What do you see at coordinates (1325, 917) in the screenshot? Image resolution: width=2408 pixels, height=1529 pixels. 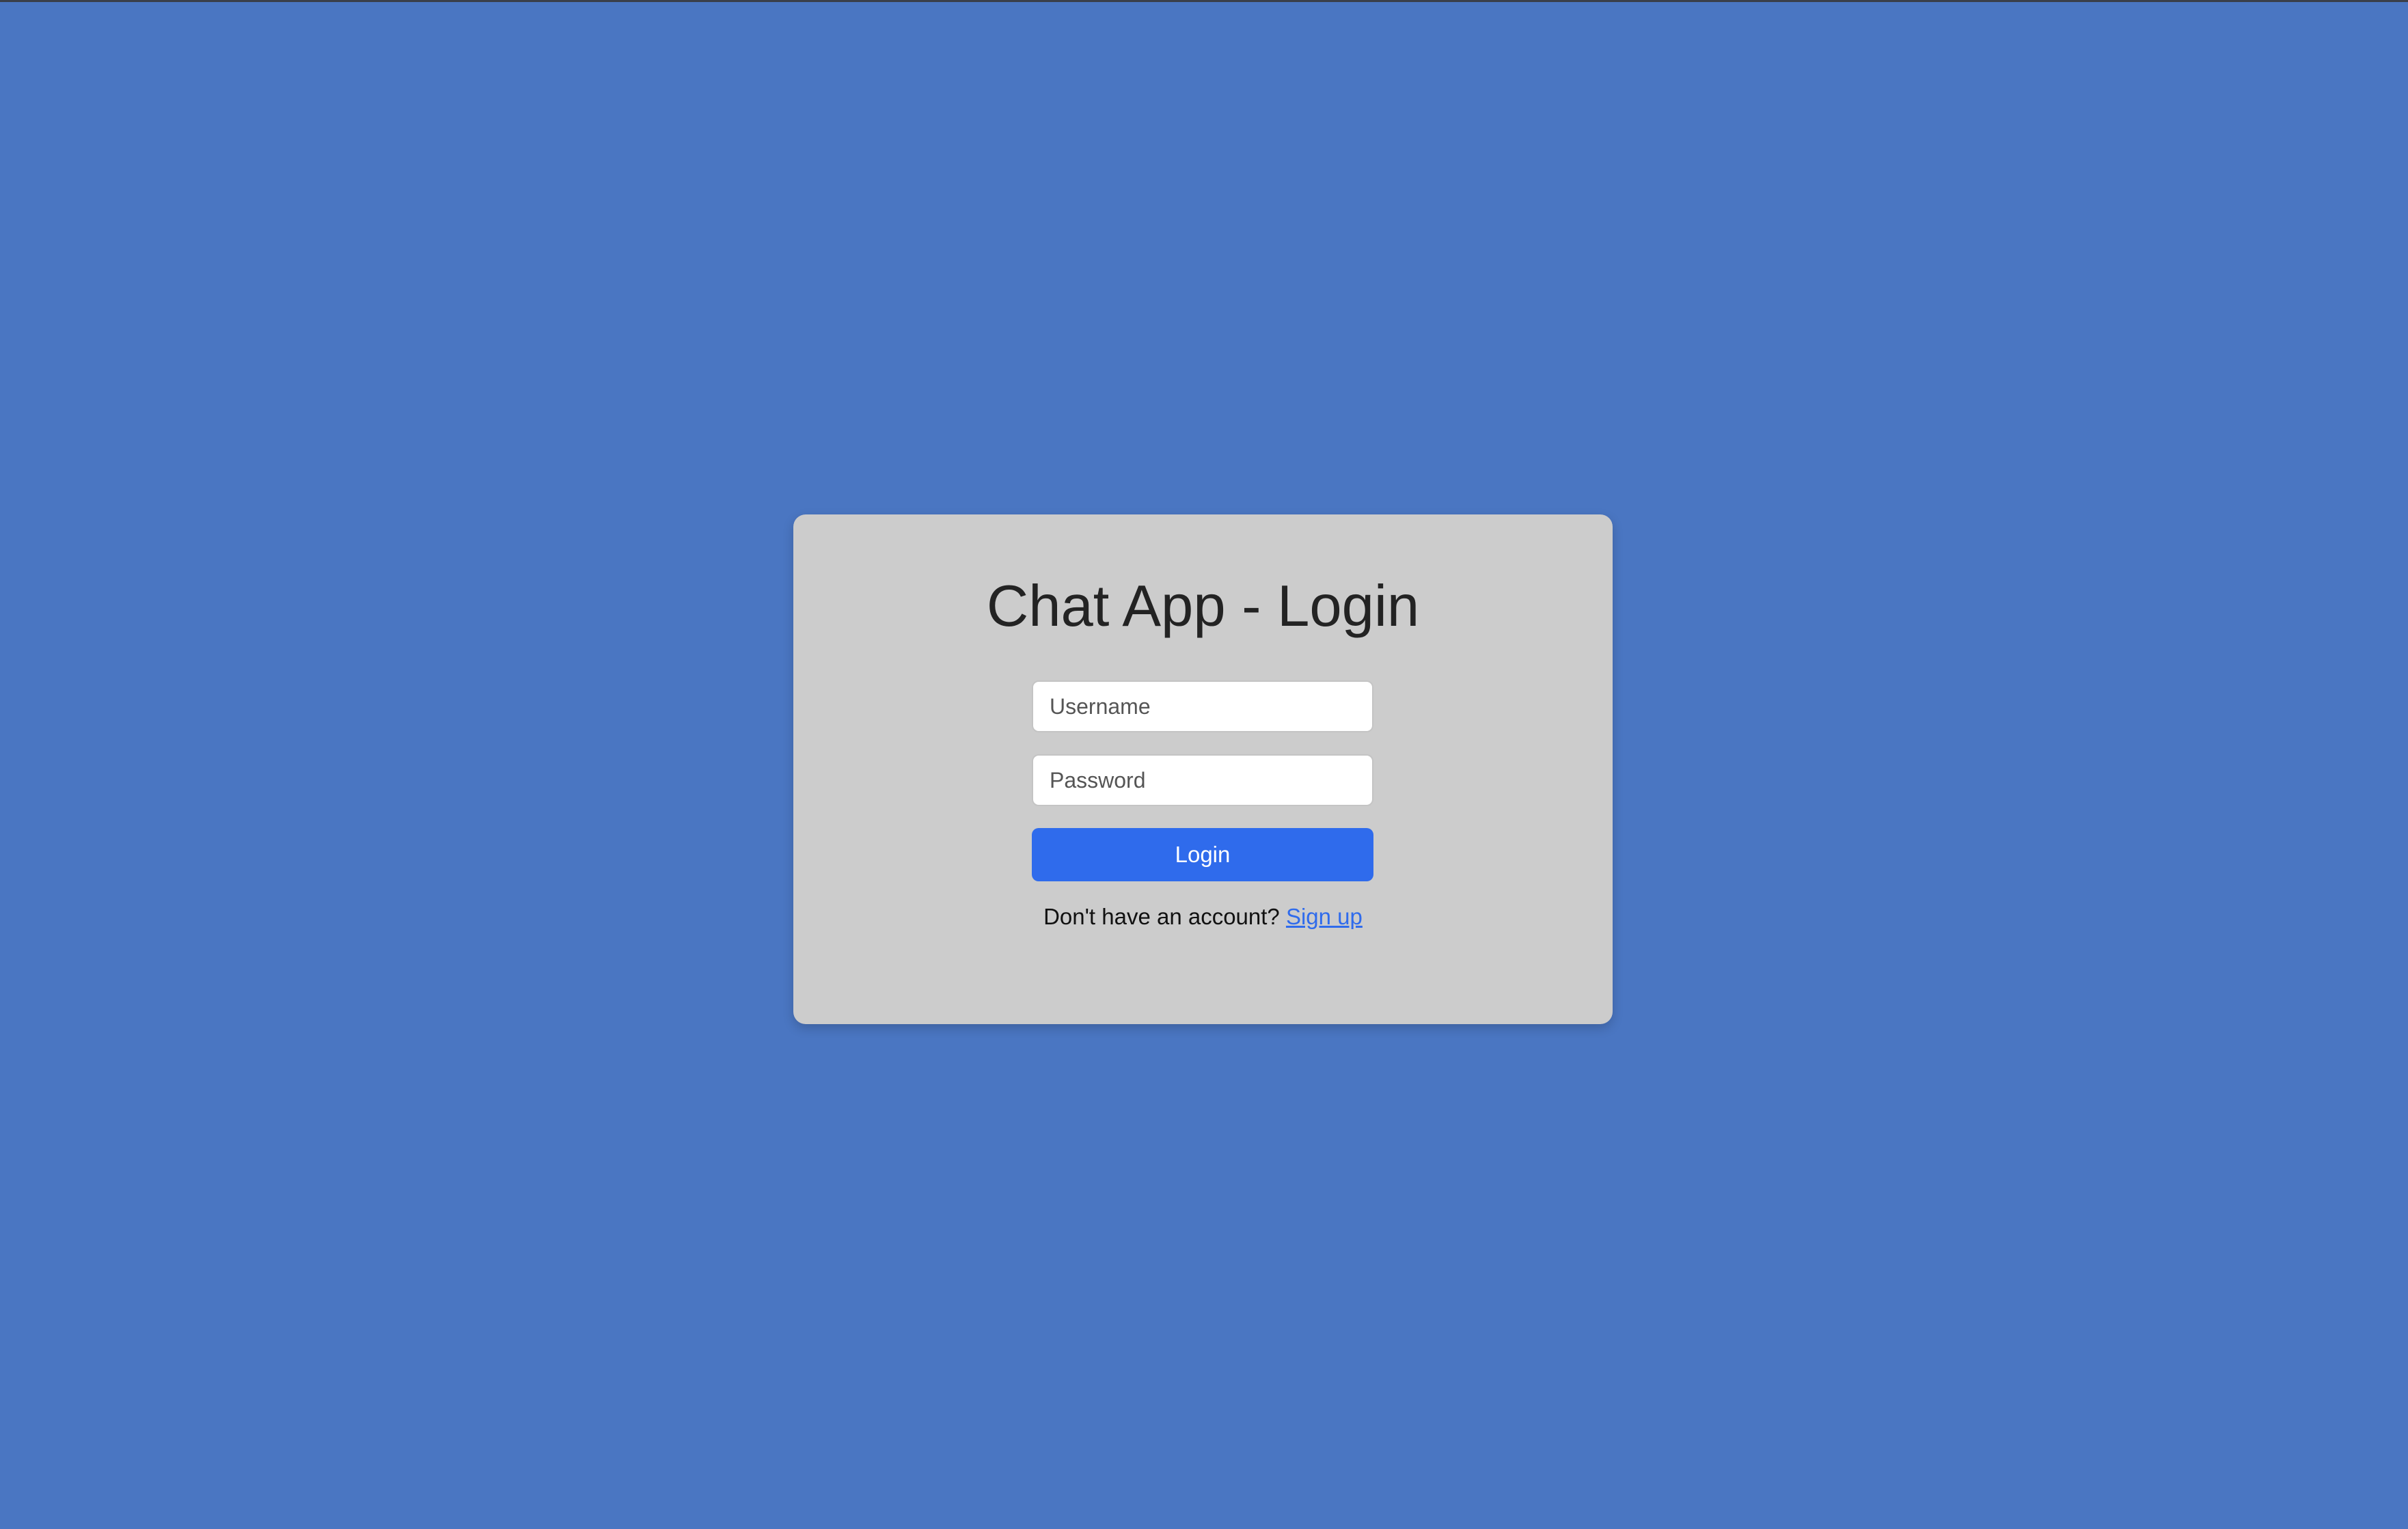 I see `signup-link: Sign up` at bounding box center [1325, 917].